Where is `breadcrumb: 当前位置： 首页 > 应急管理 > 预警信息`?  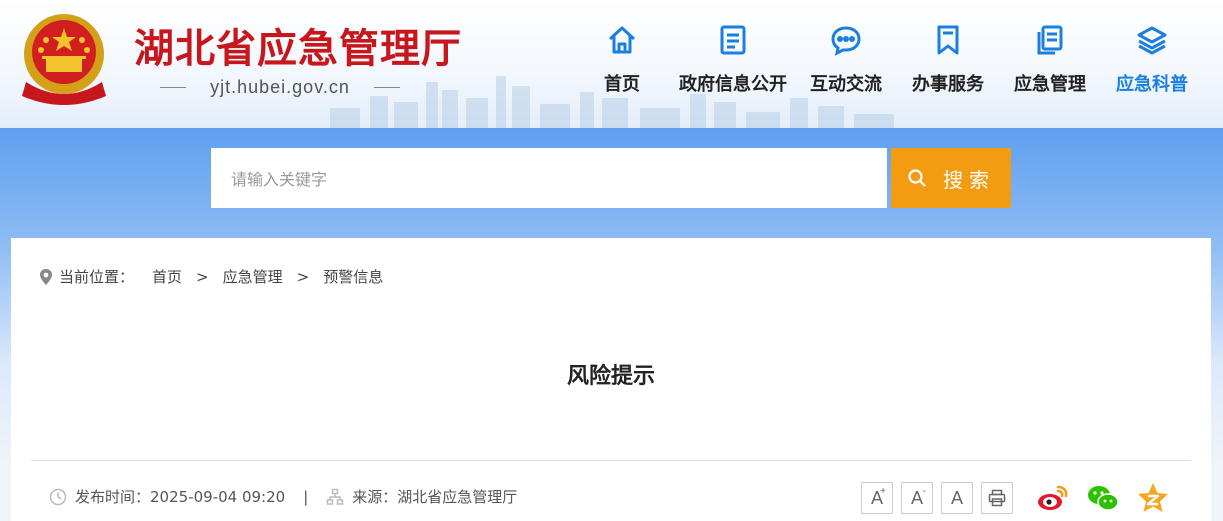
breadcrumb: 当前位置： 首页 > 应急管理 > 预警信息 is located at coordinates (211, 276).